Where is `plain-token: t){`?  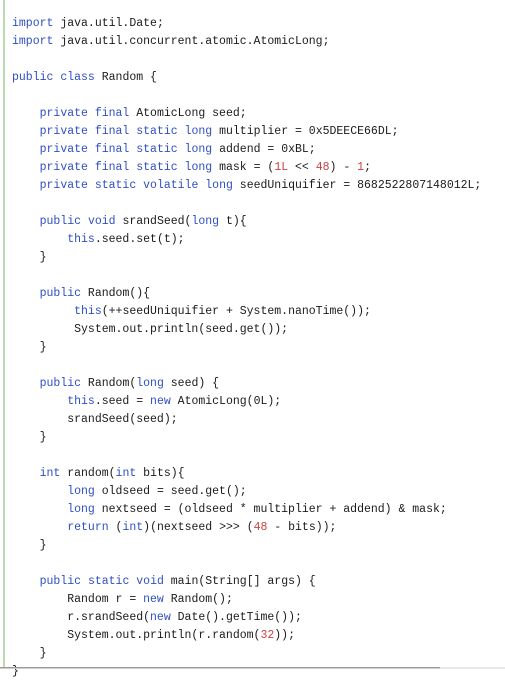 plain-token: t){ is located at coordinates (233, 221).